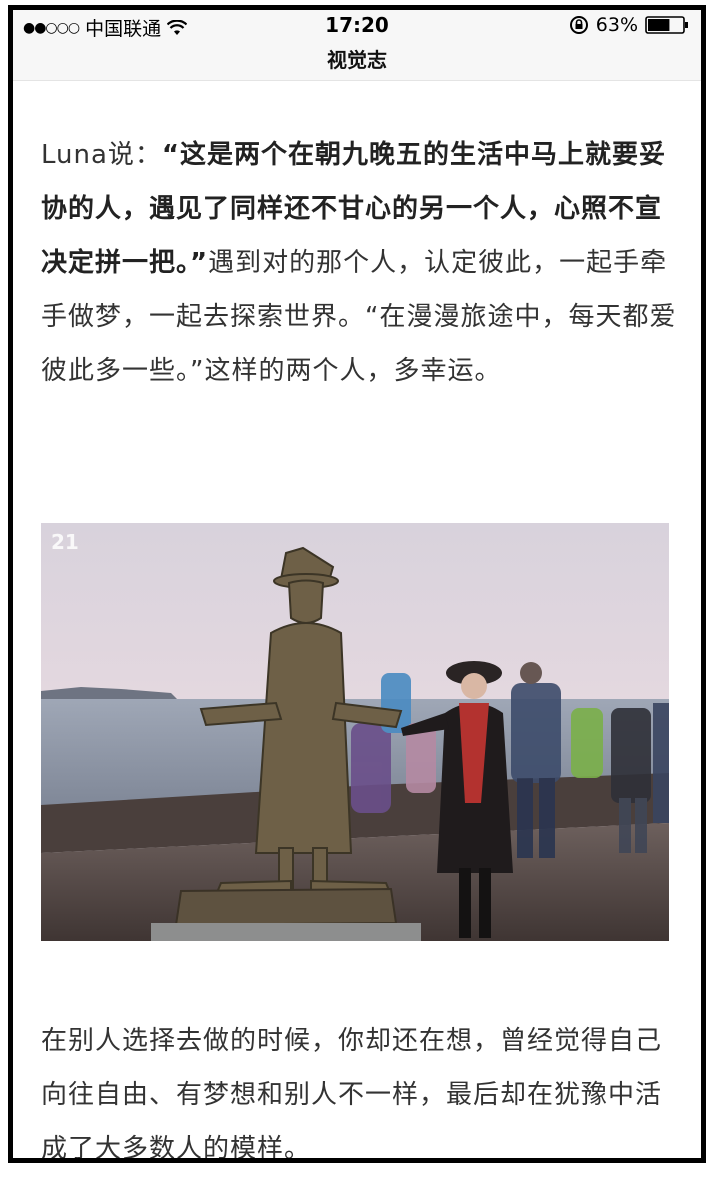 The width and height of the screenshot is (718, 1177). I want to click on battery-percent: 63%, so click(616, 25).